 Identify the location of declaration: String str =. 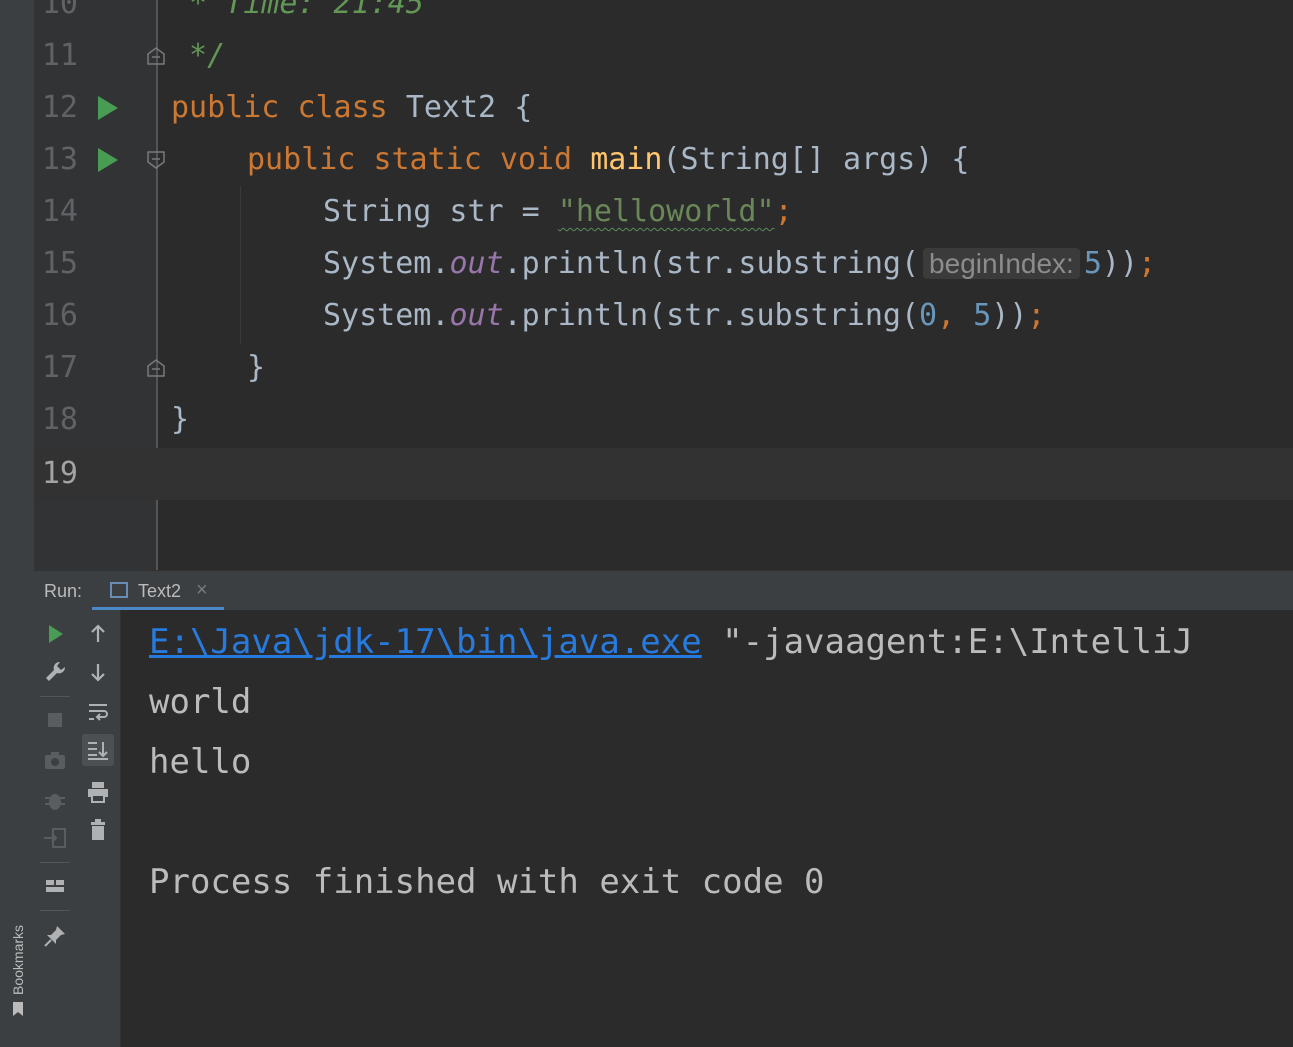
(440, 211).